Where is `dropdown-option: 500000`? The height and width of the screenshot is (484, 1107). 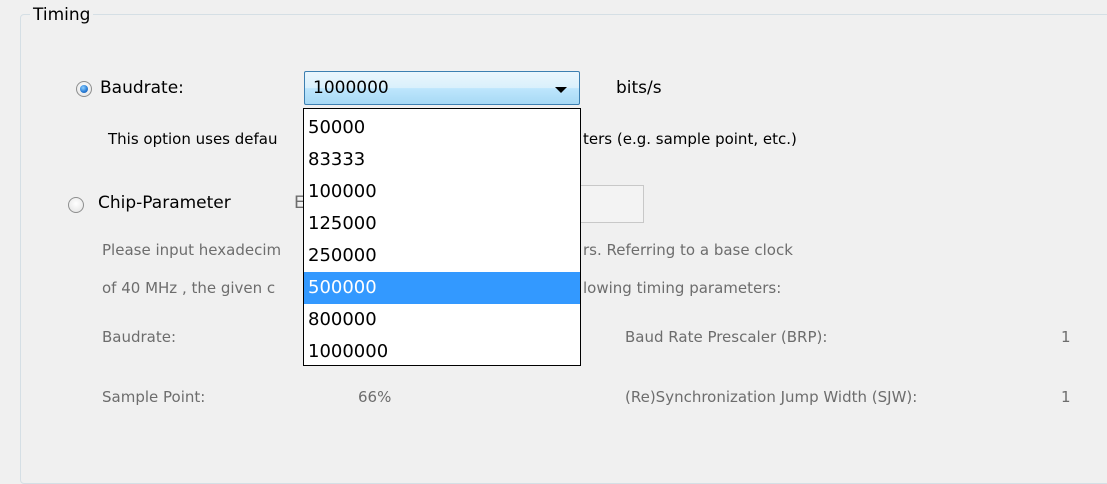 dropdown-option: 500000 is located at coordinates (442, 288).